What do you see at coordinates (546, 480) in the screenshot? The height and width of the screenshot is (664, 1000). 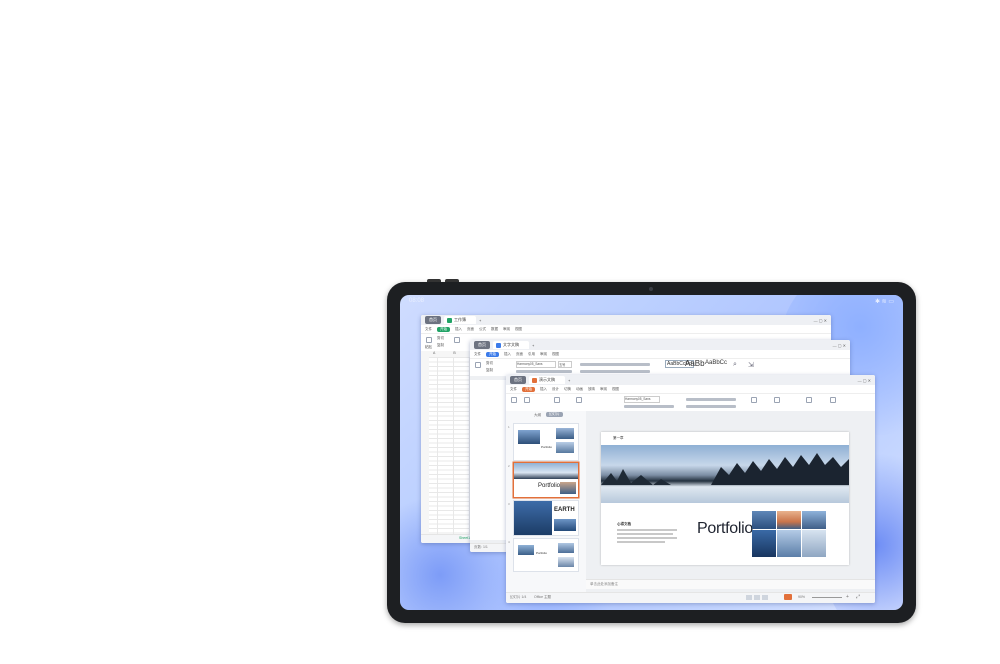 I see `slide-thumbnail-selected: Portfolio` at bounding box center [546, 480].